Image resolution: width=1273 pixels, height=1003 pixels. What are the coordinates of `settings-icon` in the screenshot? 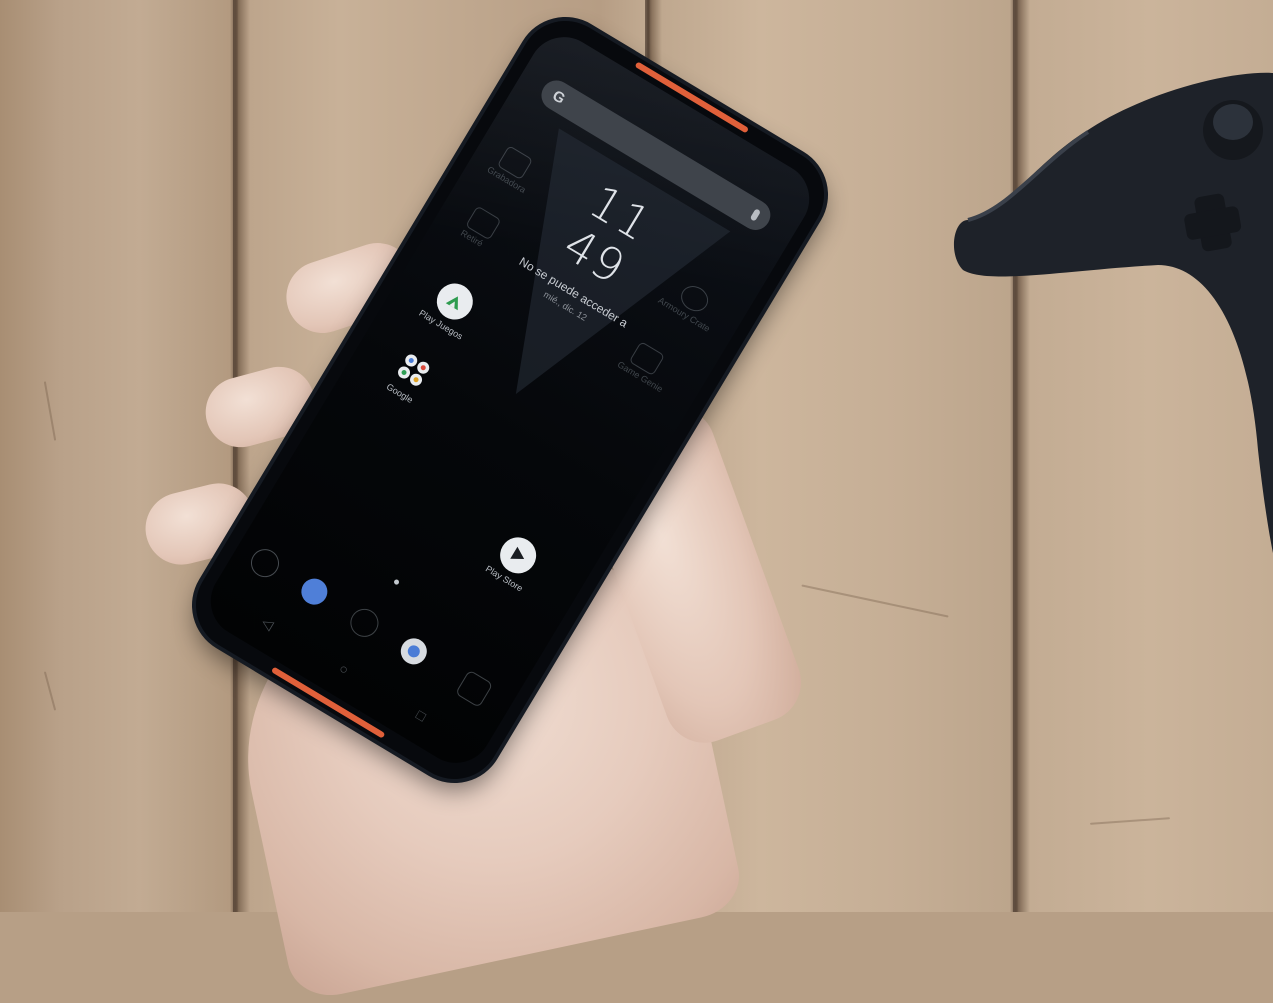 It's located at (364, 623).